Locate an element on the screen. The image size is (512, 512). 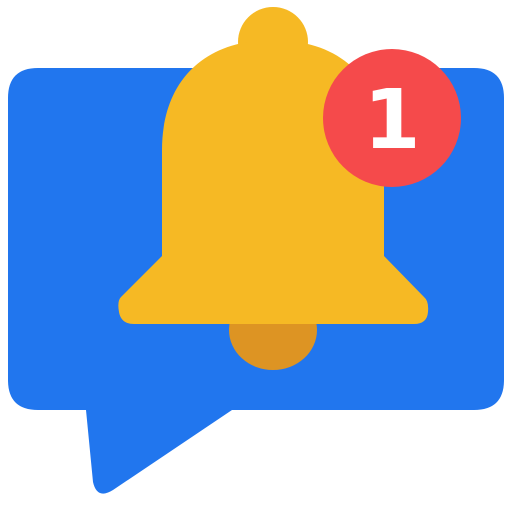
notification-badge: 1 is located at coordinates (392, 118).